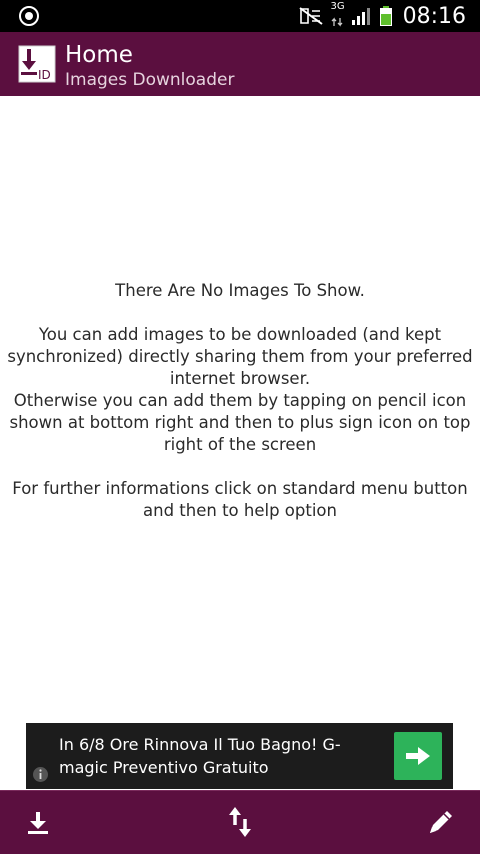 Image resolution: width=480 pixels, height=854 pixels. I want to click on app-logo-icon: ID, so click(37, 64).